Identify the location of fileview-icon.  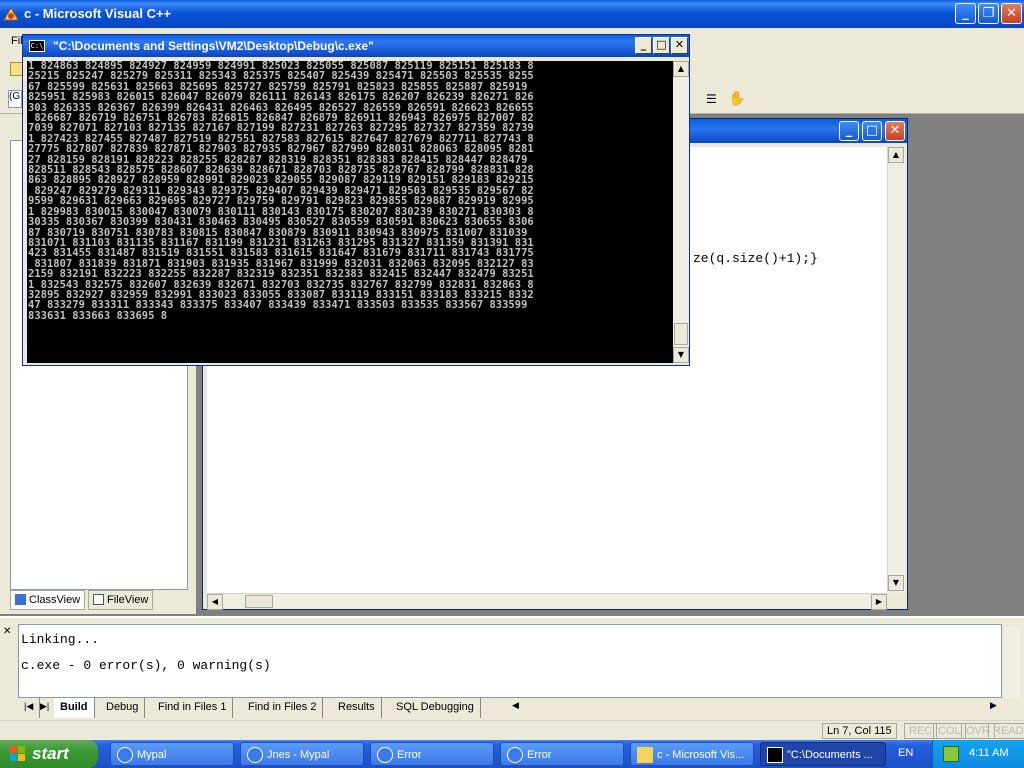
(98, 599).